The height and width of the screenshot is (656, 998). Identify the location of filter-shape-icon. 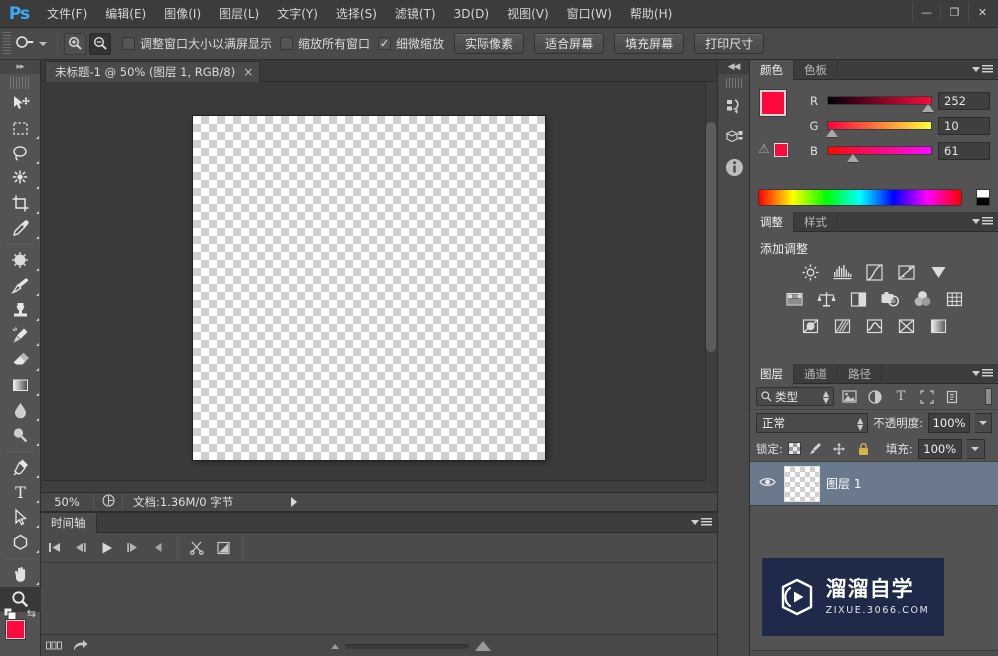
(927, 397).